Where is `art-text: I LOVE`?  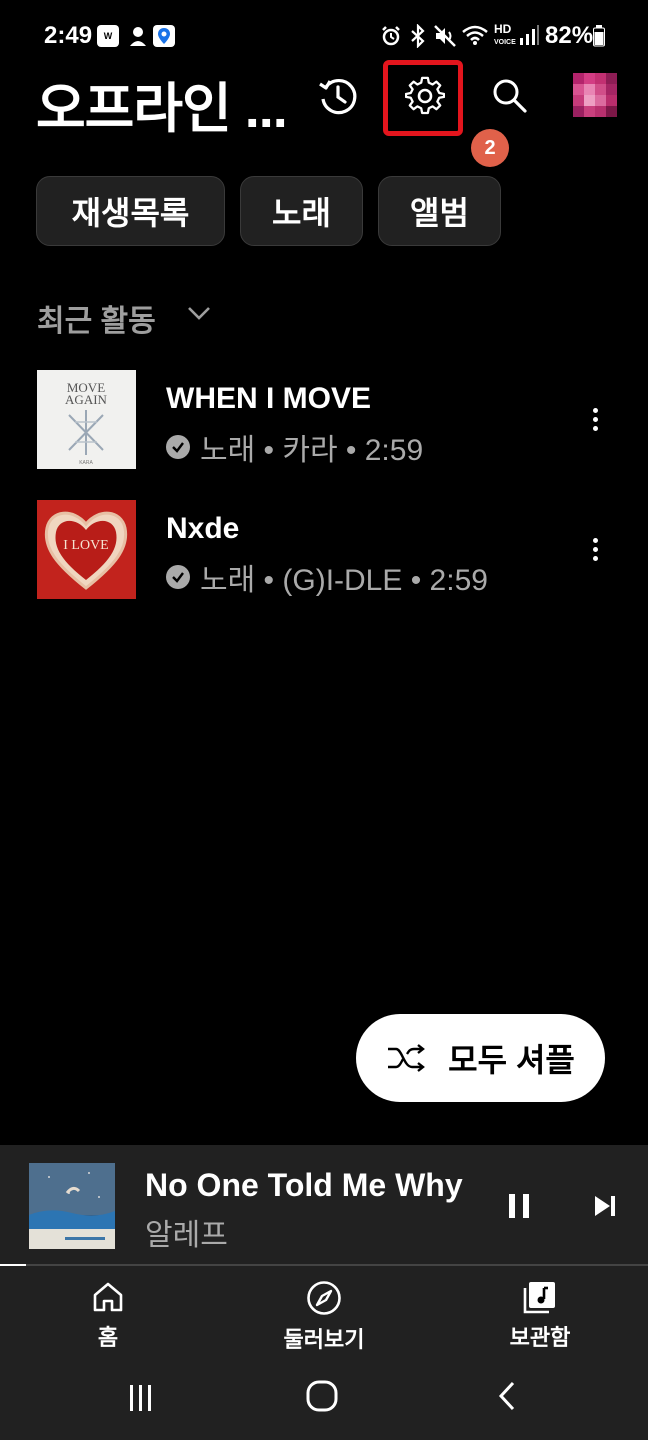 art-text: I LOVE is located at coordinates (86, 545).